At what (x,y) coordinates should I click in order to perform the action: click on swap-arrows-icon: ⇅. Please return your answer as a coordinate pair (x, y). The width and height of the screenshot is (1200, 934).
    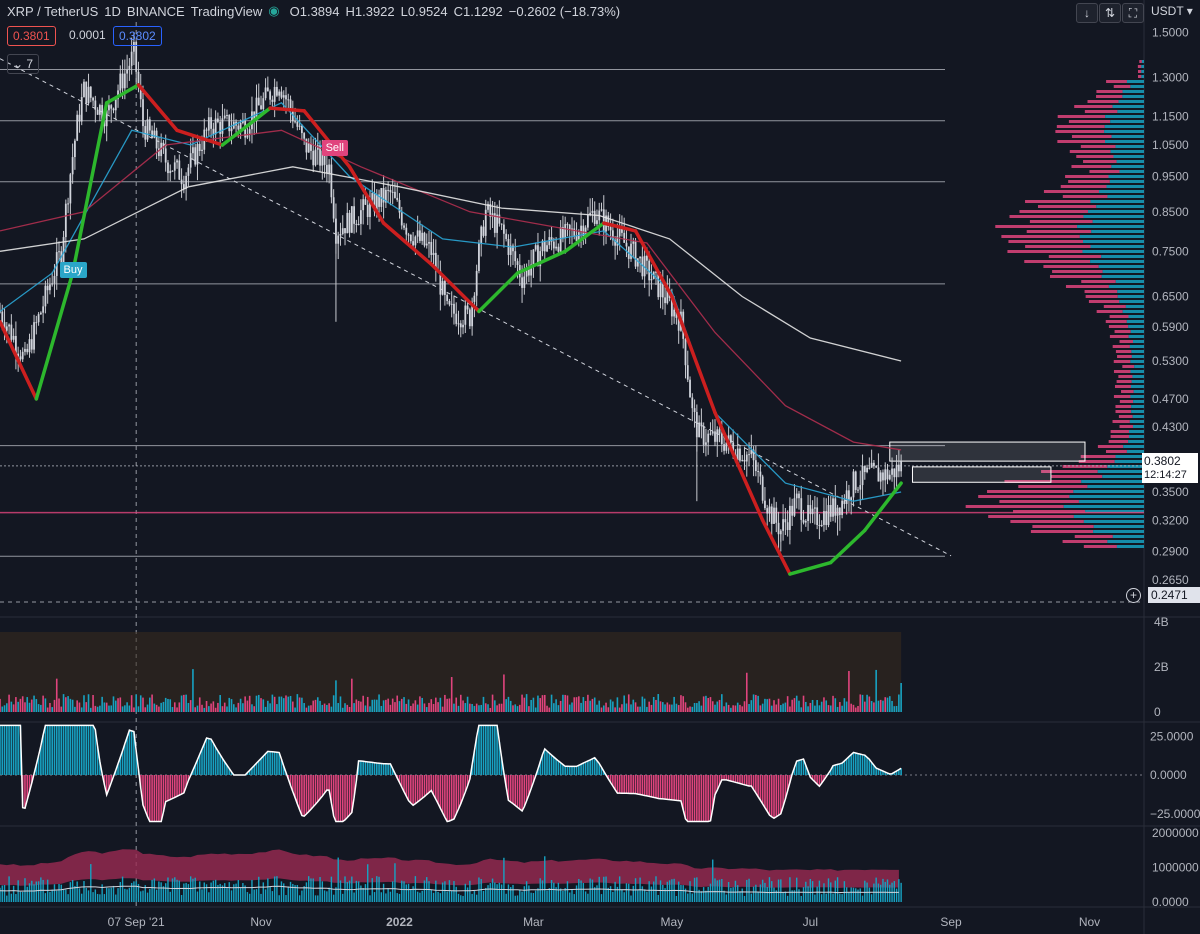
    Looking at the image, I should click on (1110, 13).